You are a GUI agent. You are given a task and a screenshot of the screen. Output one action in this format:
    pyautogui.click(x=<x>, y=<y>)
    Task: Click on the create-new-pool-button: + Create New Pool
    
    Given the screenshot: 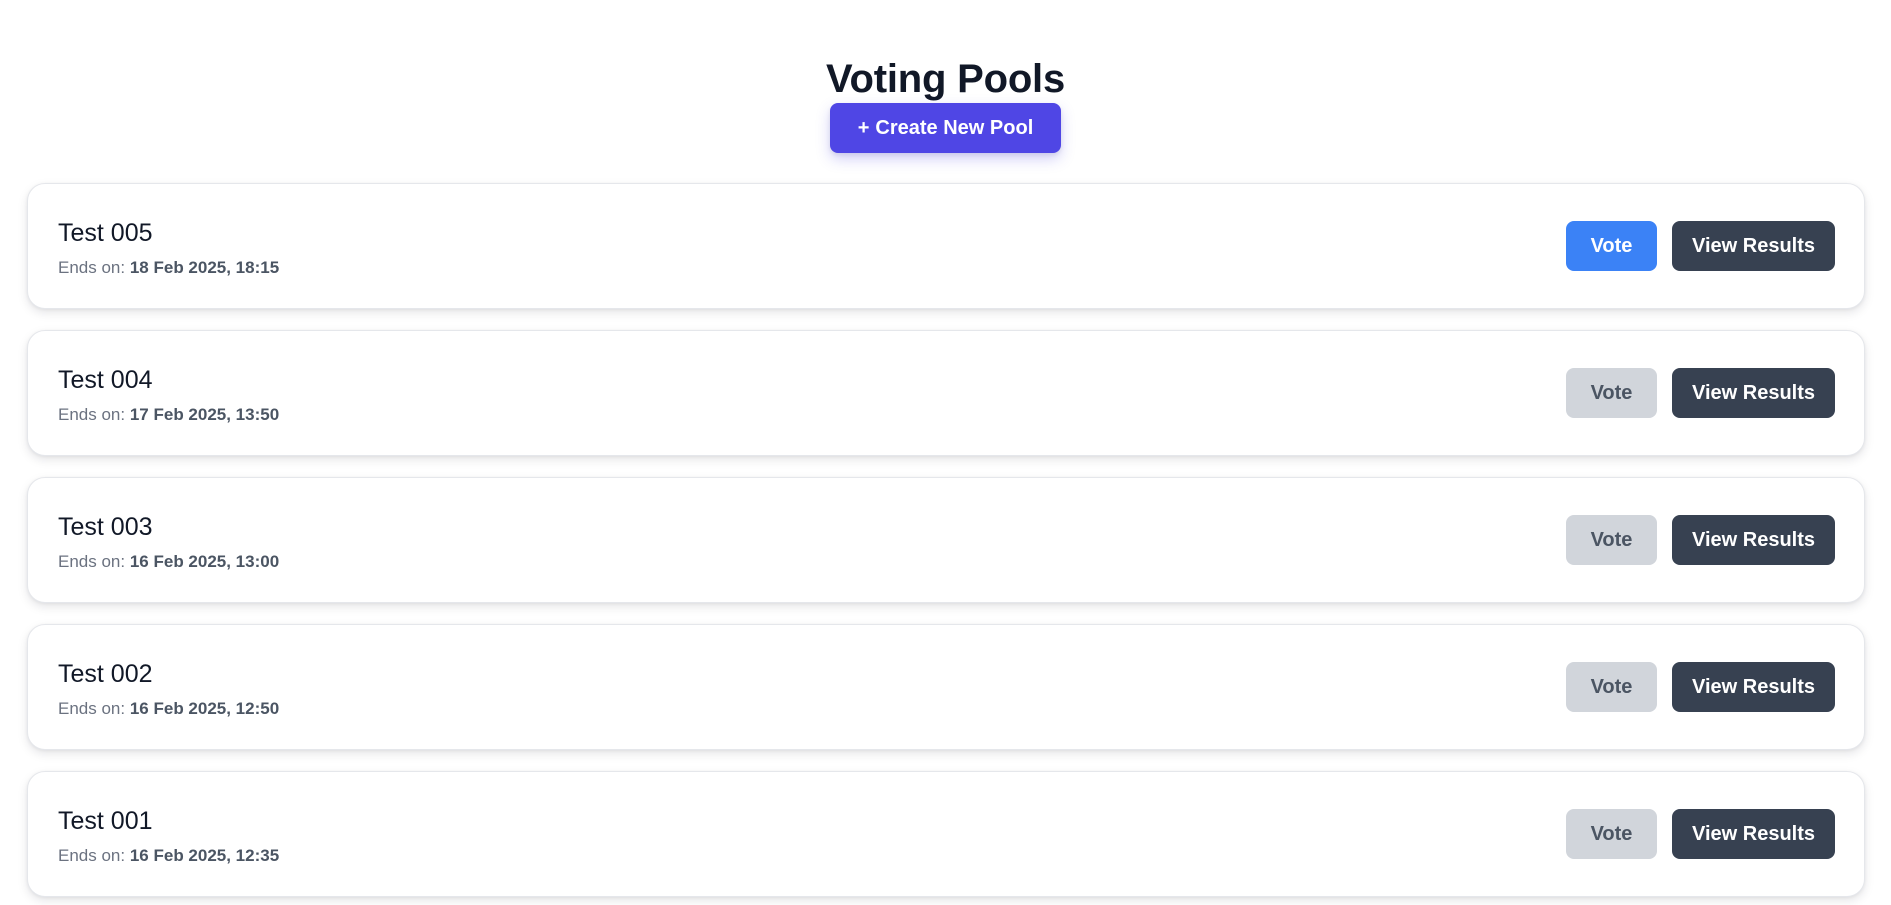 What is the action you would take?
    pyautogui.click(x=945, y=128)
    